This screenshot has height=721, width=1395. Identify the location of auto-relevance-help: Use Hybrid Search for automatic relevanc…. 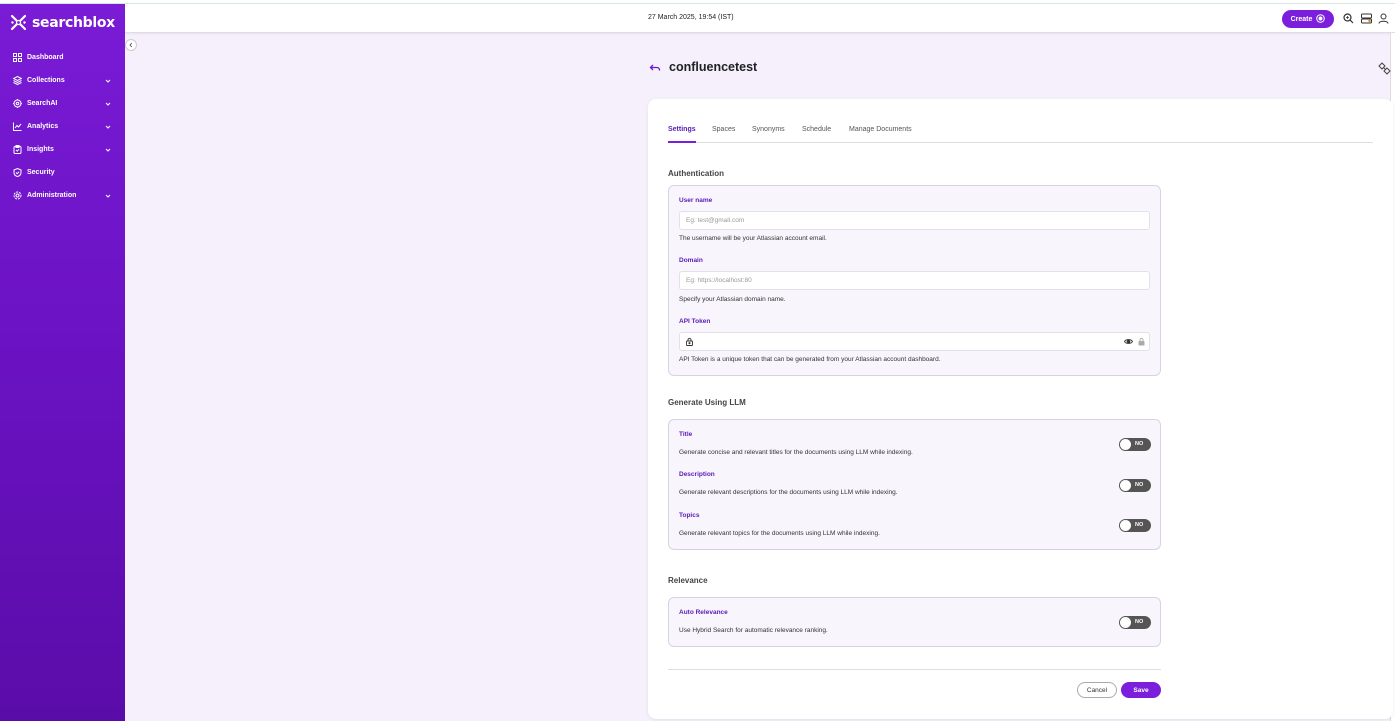
(753, 630).